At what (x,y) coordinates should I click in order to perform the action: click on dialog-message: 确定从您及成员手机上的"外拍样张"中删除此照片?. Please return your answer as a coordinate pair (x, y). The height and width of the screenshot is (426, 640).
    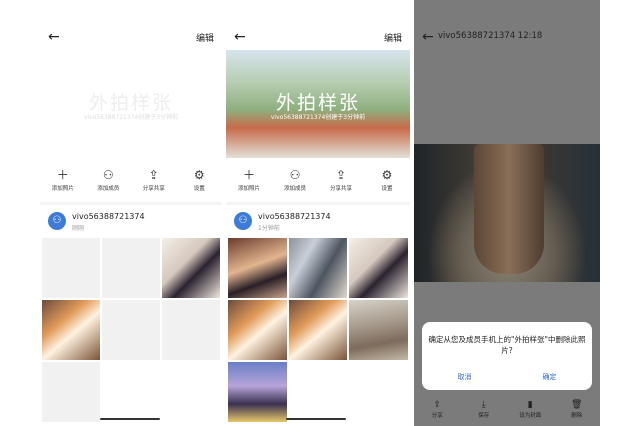
    Looking at the image, I should click on (507, 345).